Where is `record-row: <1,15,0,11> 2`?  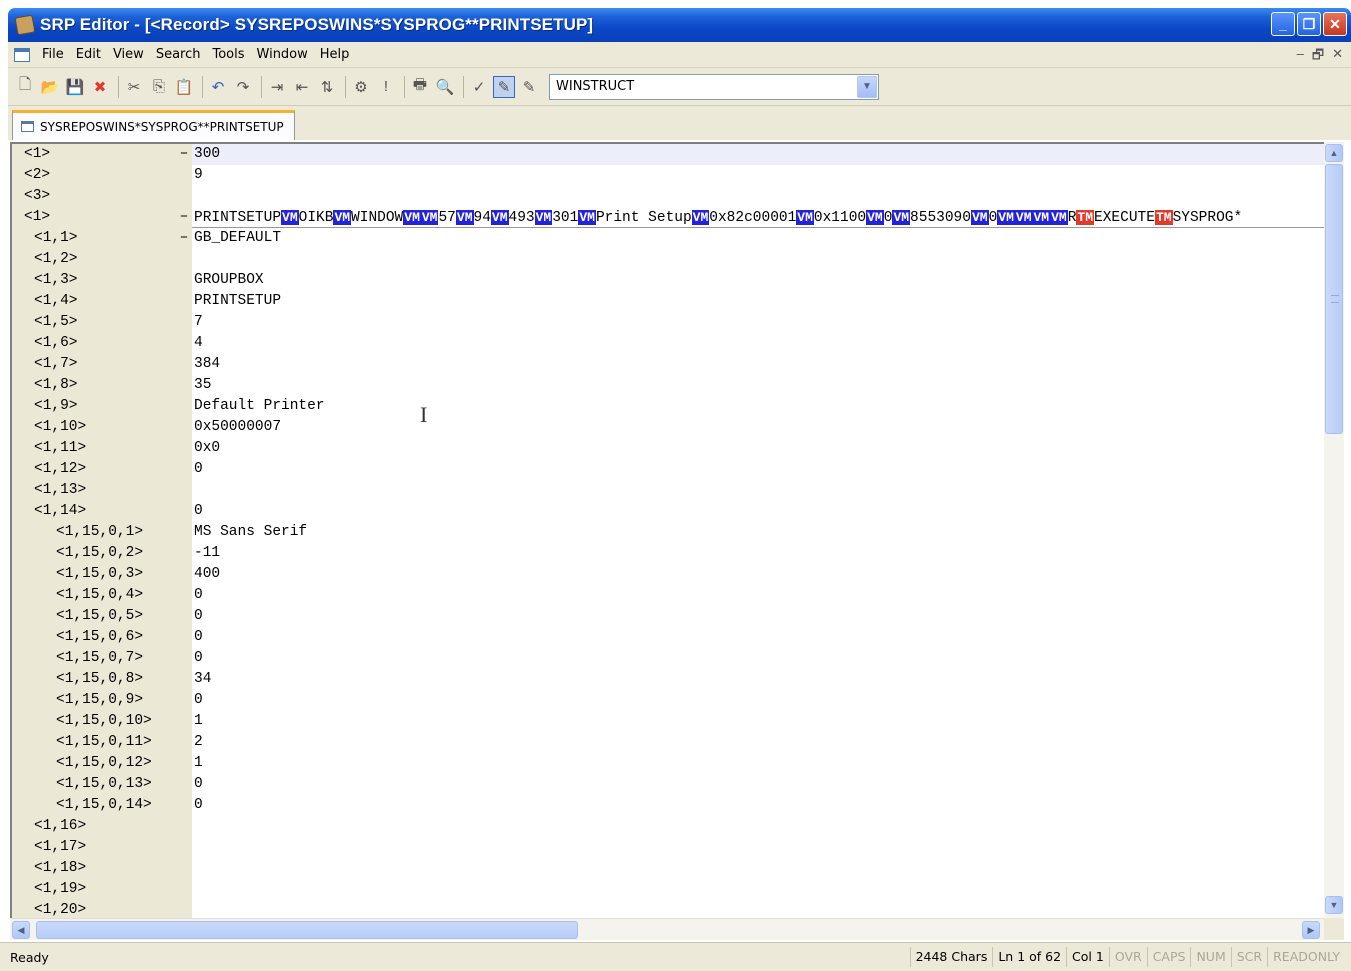 record-row: <1,15,0,11> 2 is located at coordinates (668, 742).